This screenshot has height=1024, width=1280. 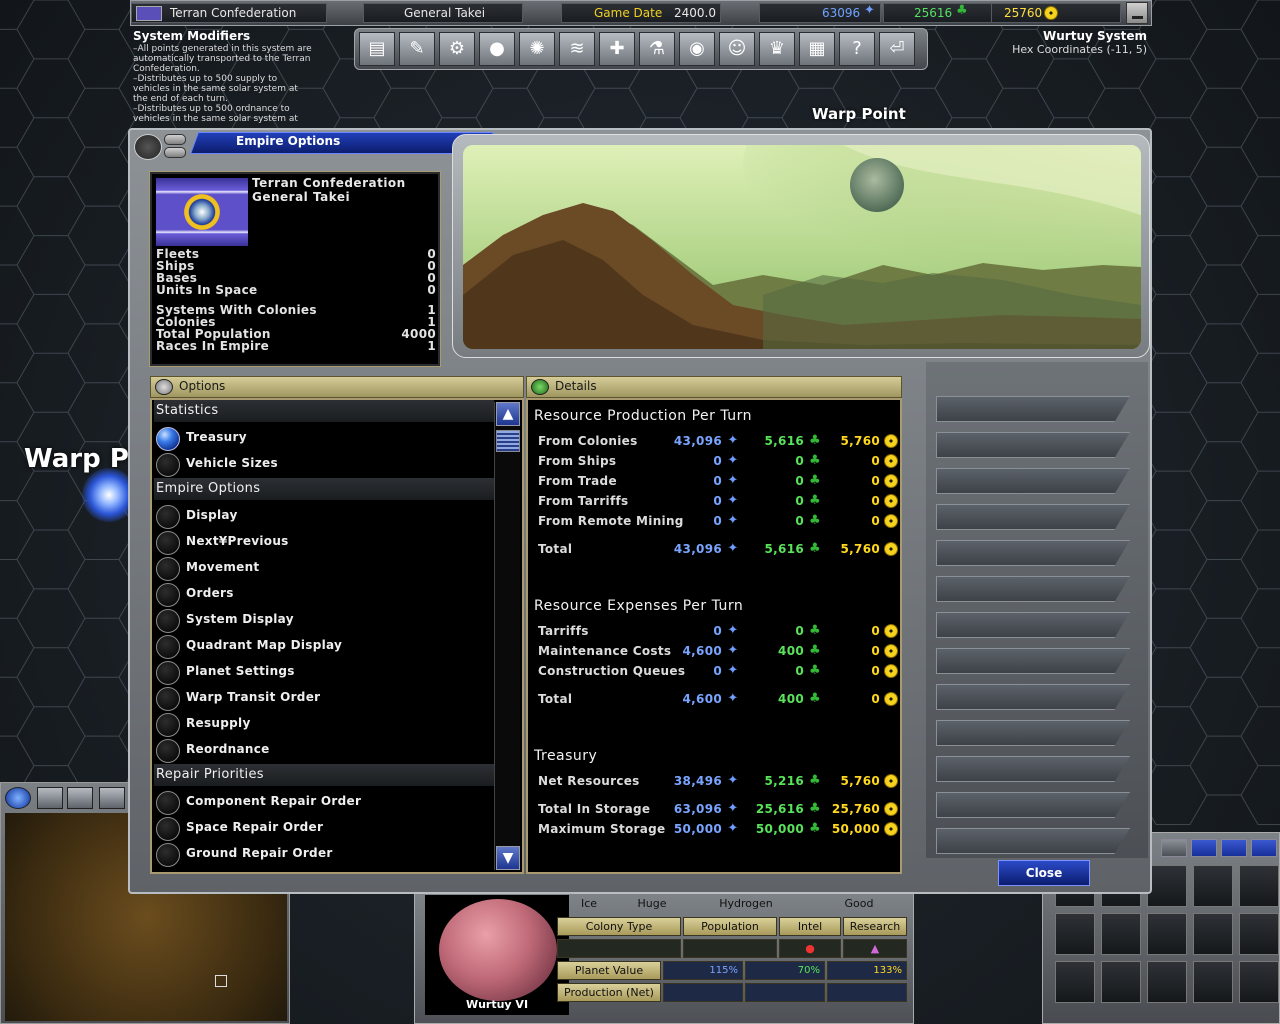 What do you see at coordinates (1044, 873) in the screenshot?
I see `close-button: Close` at bounding box center [1044, 873].